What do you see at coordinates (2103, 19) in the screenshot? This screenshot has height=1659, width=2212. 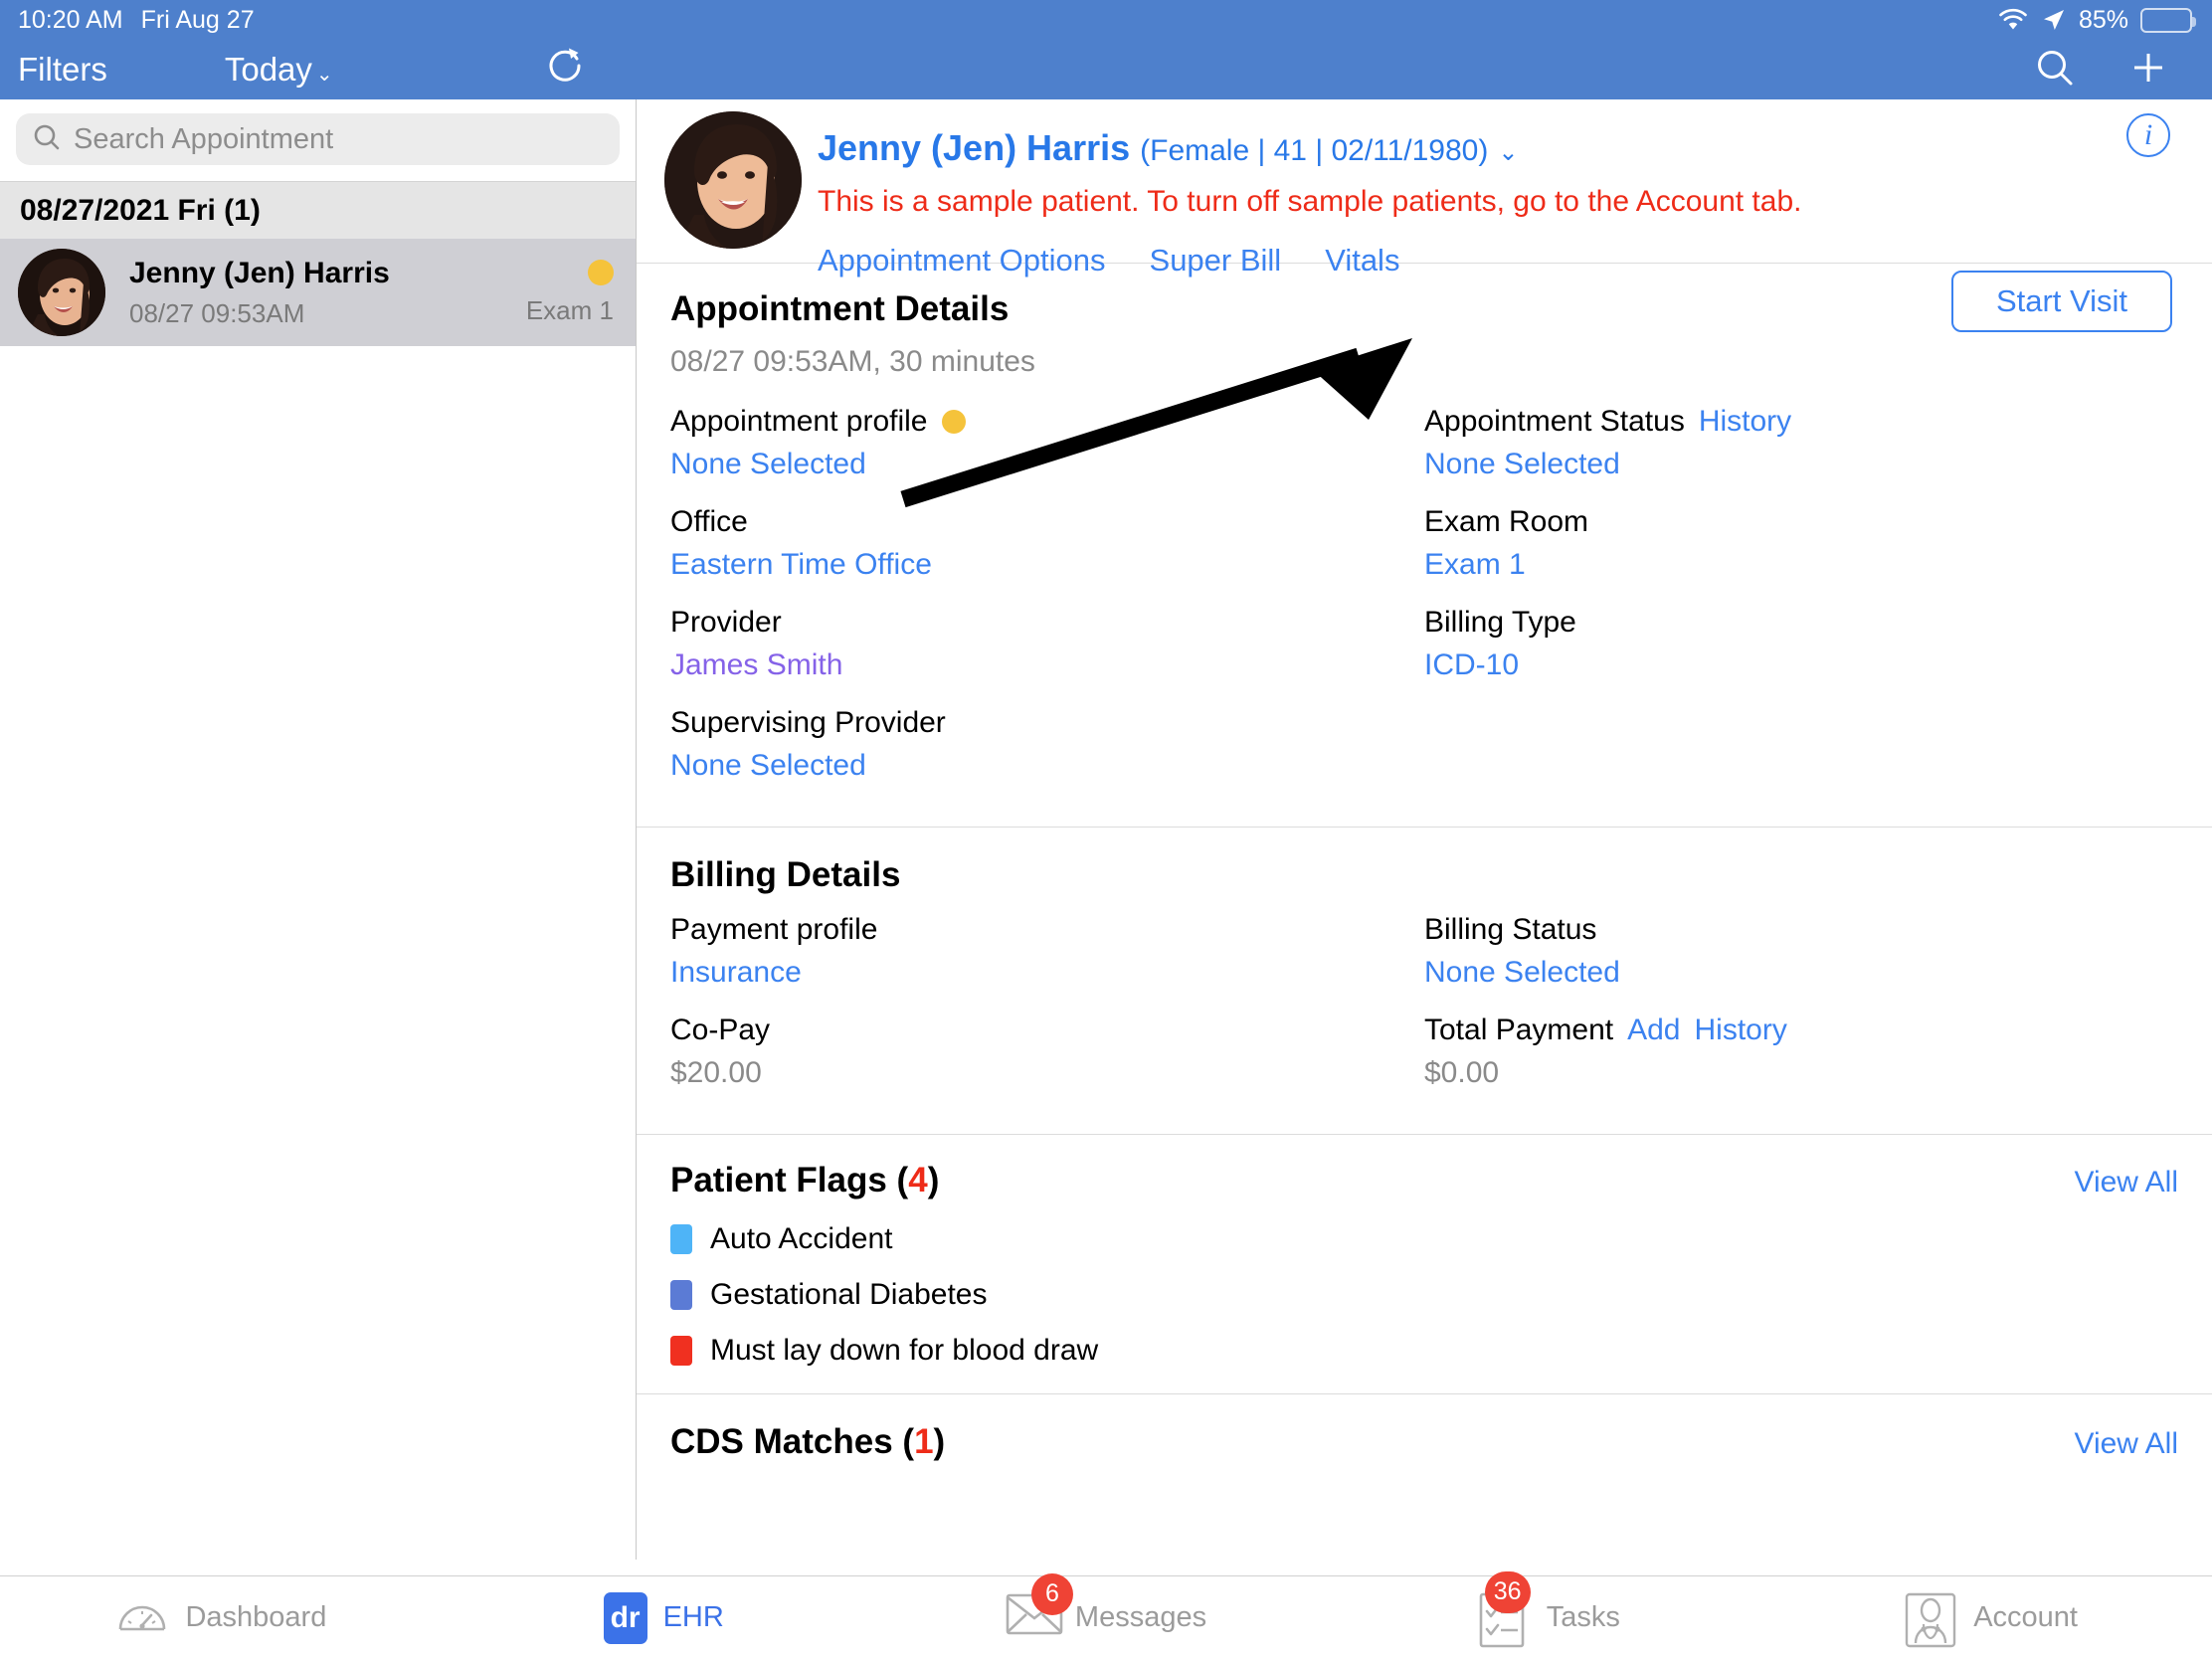 I see `battery-percent: 85%` at bounding box center [2103, 19].